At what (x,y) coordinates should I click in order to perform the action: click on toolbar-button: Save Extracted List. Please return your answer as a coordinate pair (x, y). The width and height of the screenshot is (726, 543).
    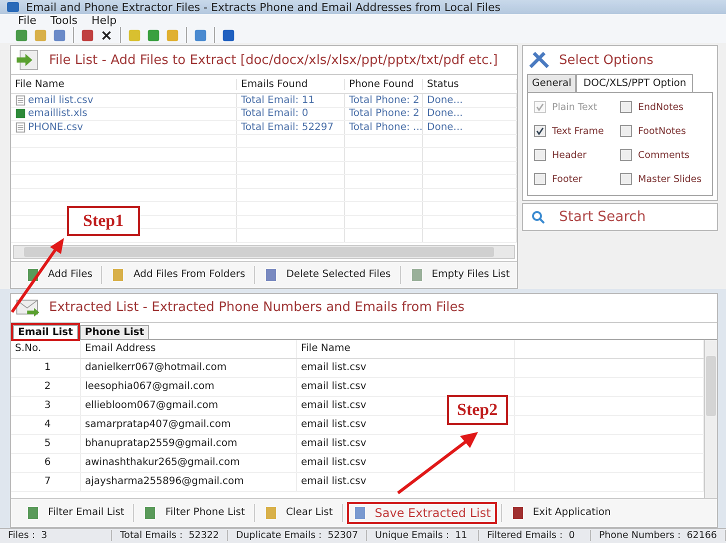
    Looking at the image, I should click on (421, 513).